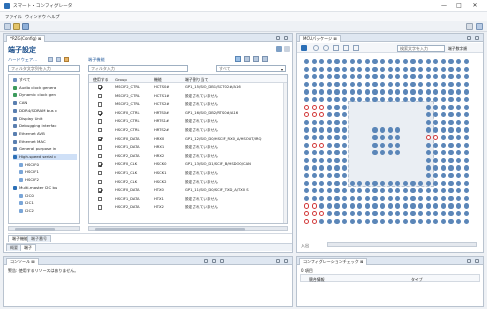 This screenshot has width=487, height=309. I want to click on maximize-view-icon, so click(286, 261).